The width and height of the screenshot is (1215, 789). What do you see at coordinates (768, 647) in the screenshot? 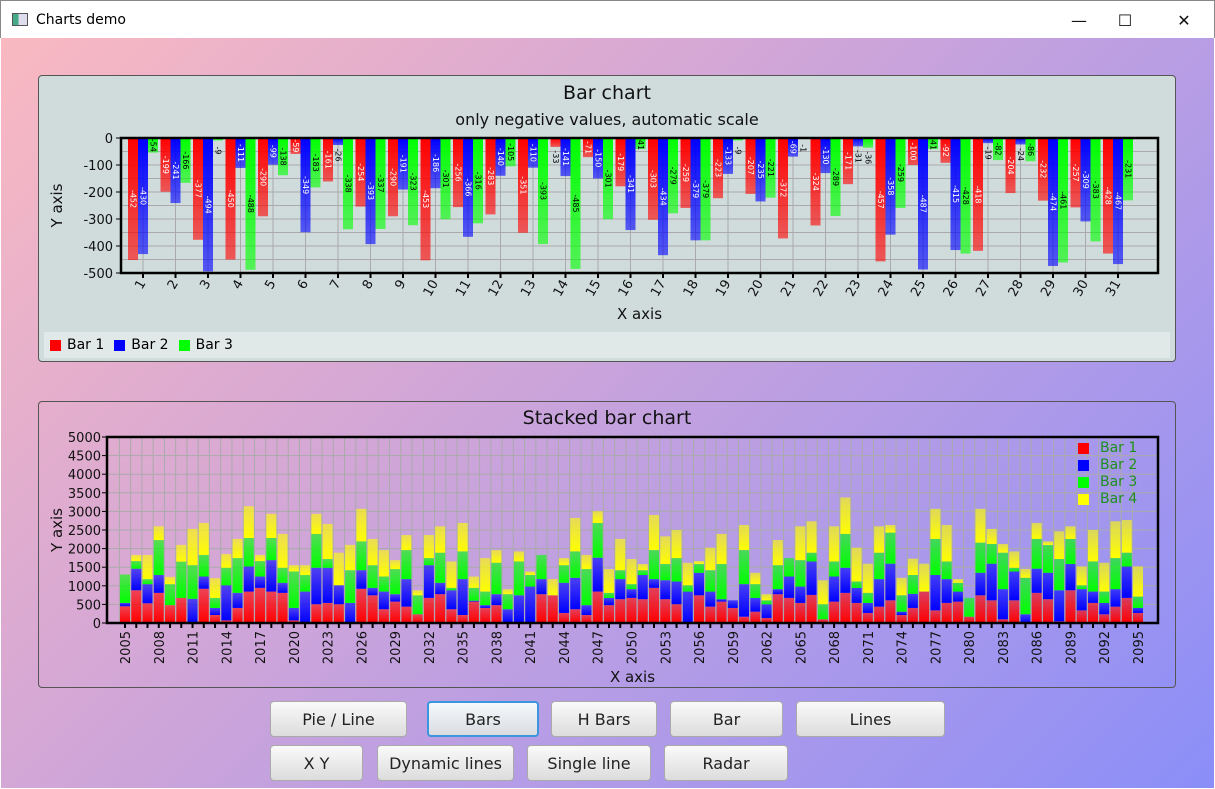
I see `x-tick-label: 2062` at bounding box center [768, 647].